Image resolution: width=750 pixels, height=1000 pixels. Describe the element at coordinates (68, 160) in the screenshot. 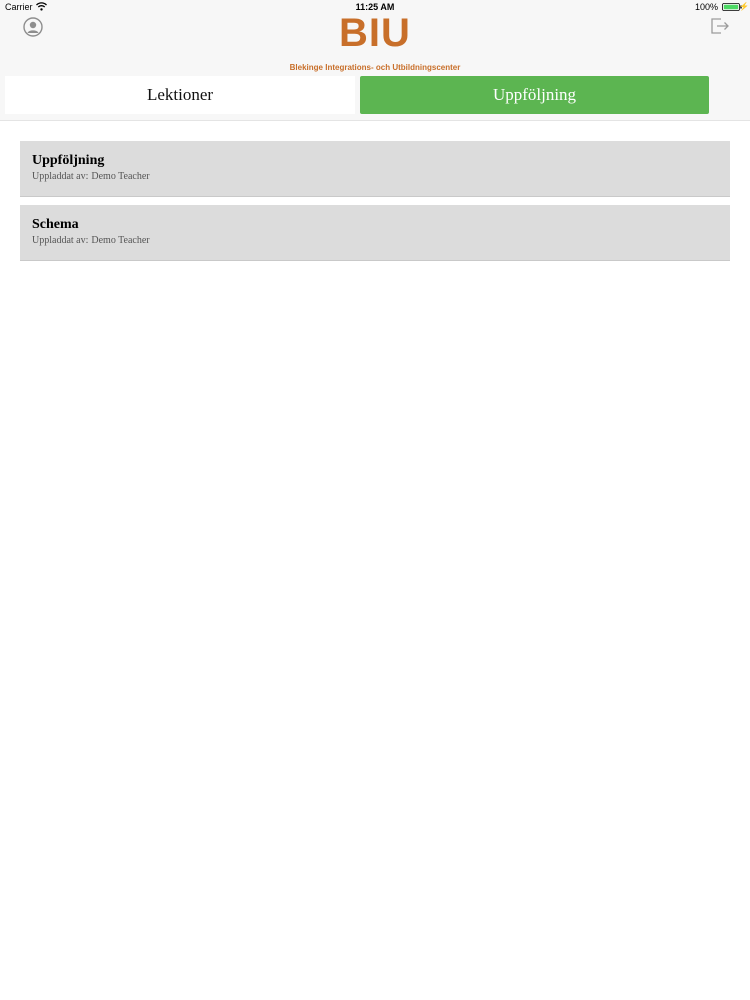

I see `document-title: Uppföljning` at that location.